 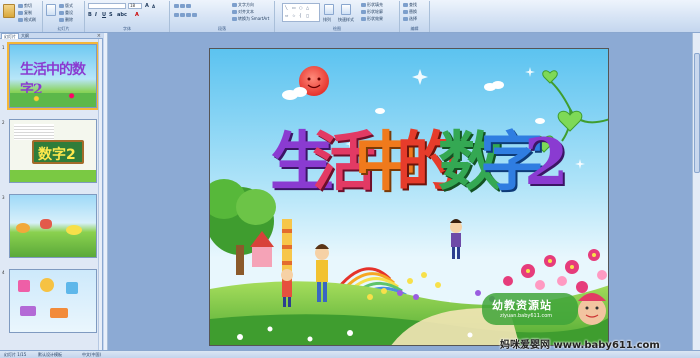 I want to click on select-button: 选择, so click(x=410, y=19).